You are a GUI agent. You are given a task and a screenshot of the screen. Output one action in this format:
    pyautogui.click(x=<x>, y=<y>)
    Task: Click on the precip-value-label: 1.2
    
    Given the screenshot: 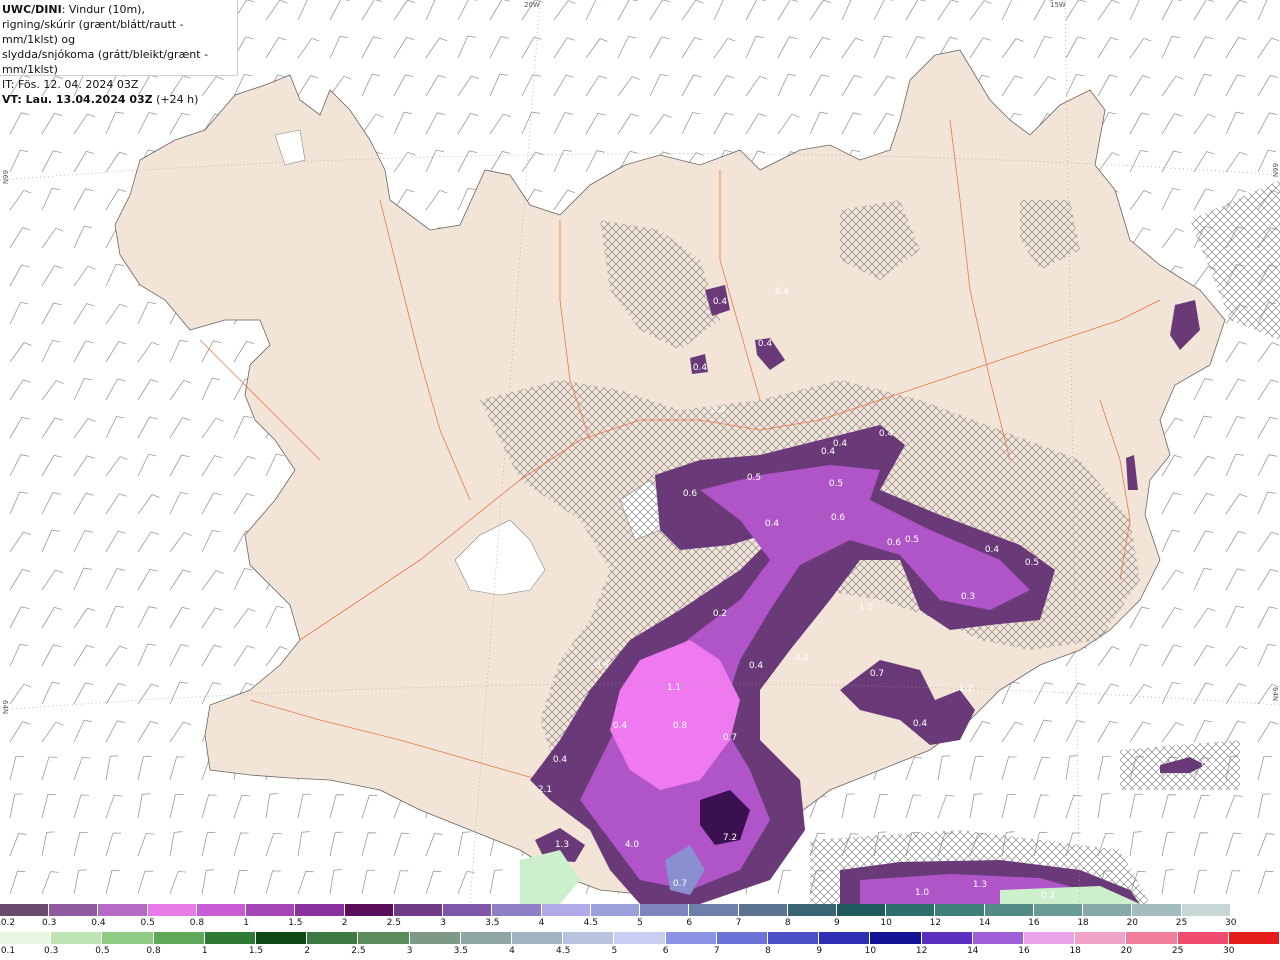 What is the action you would take?
    pyautogui.click(x=966, y=689)
    